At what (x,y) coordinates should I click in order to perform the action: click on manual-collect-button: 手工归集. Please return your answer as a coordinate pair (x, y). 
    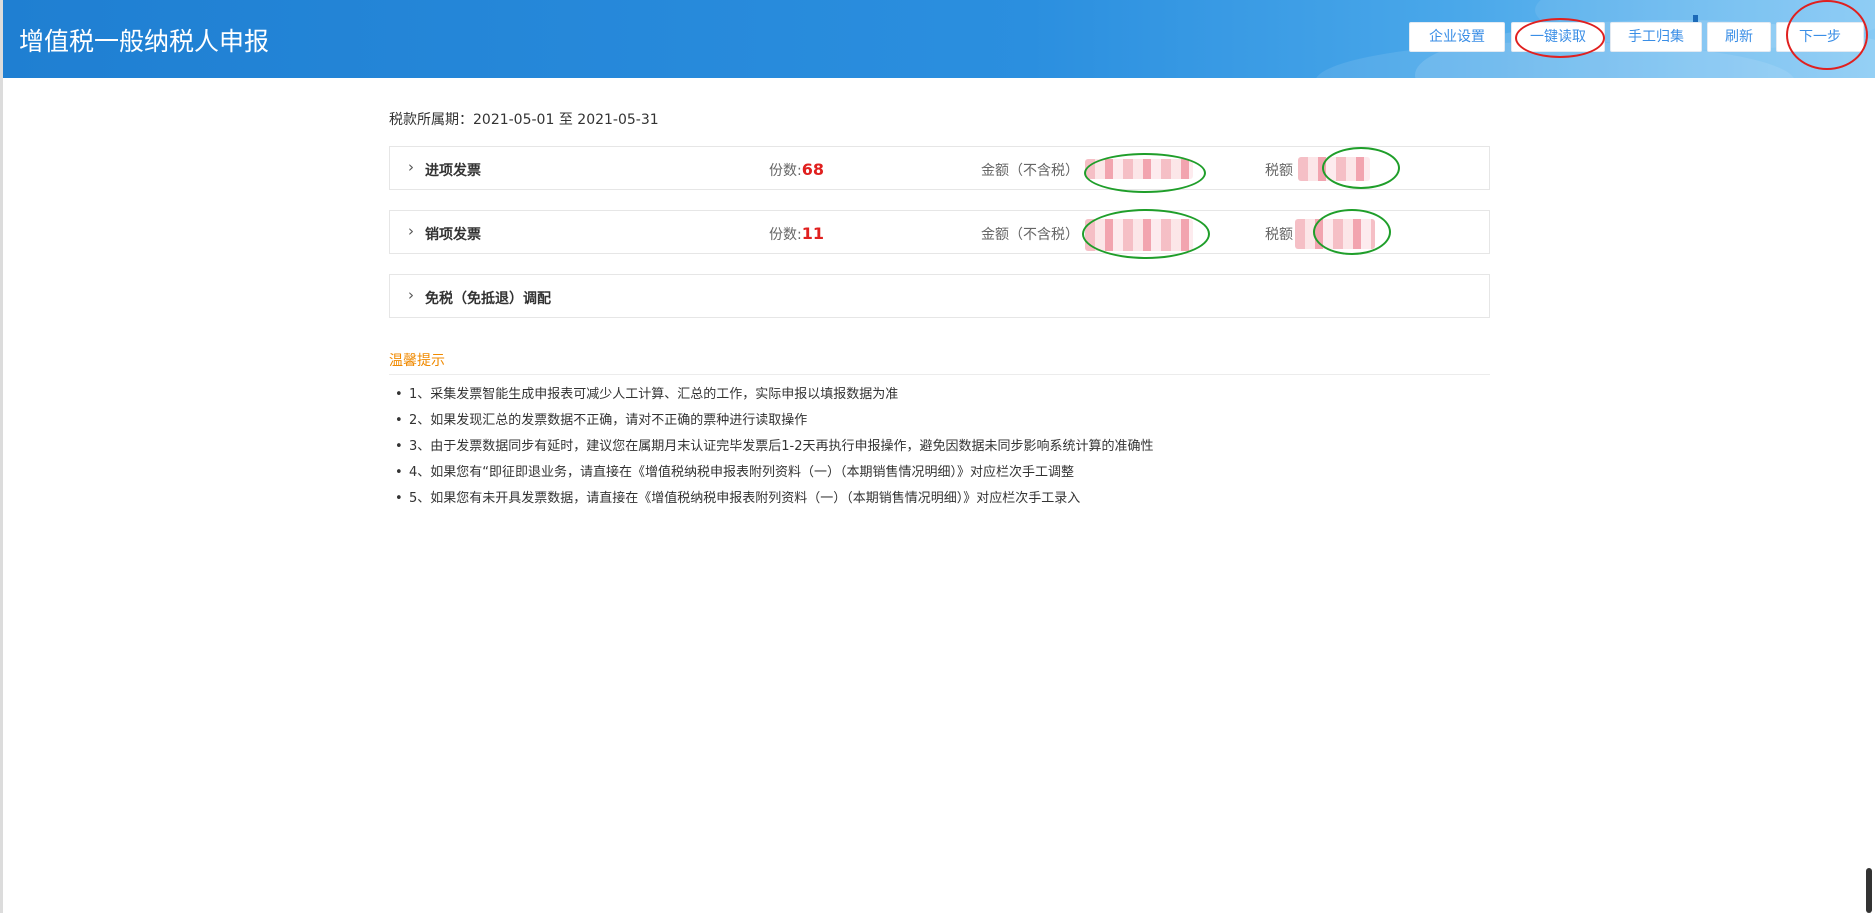
    Looking at the image, I should click on (1656, 37).